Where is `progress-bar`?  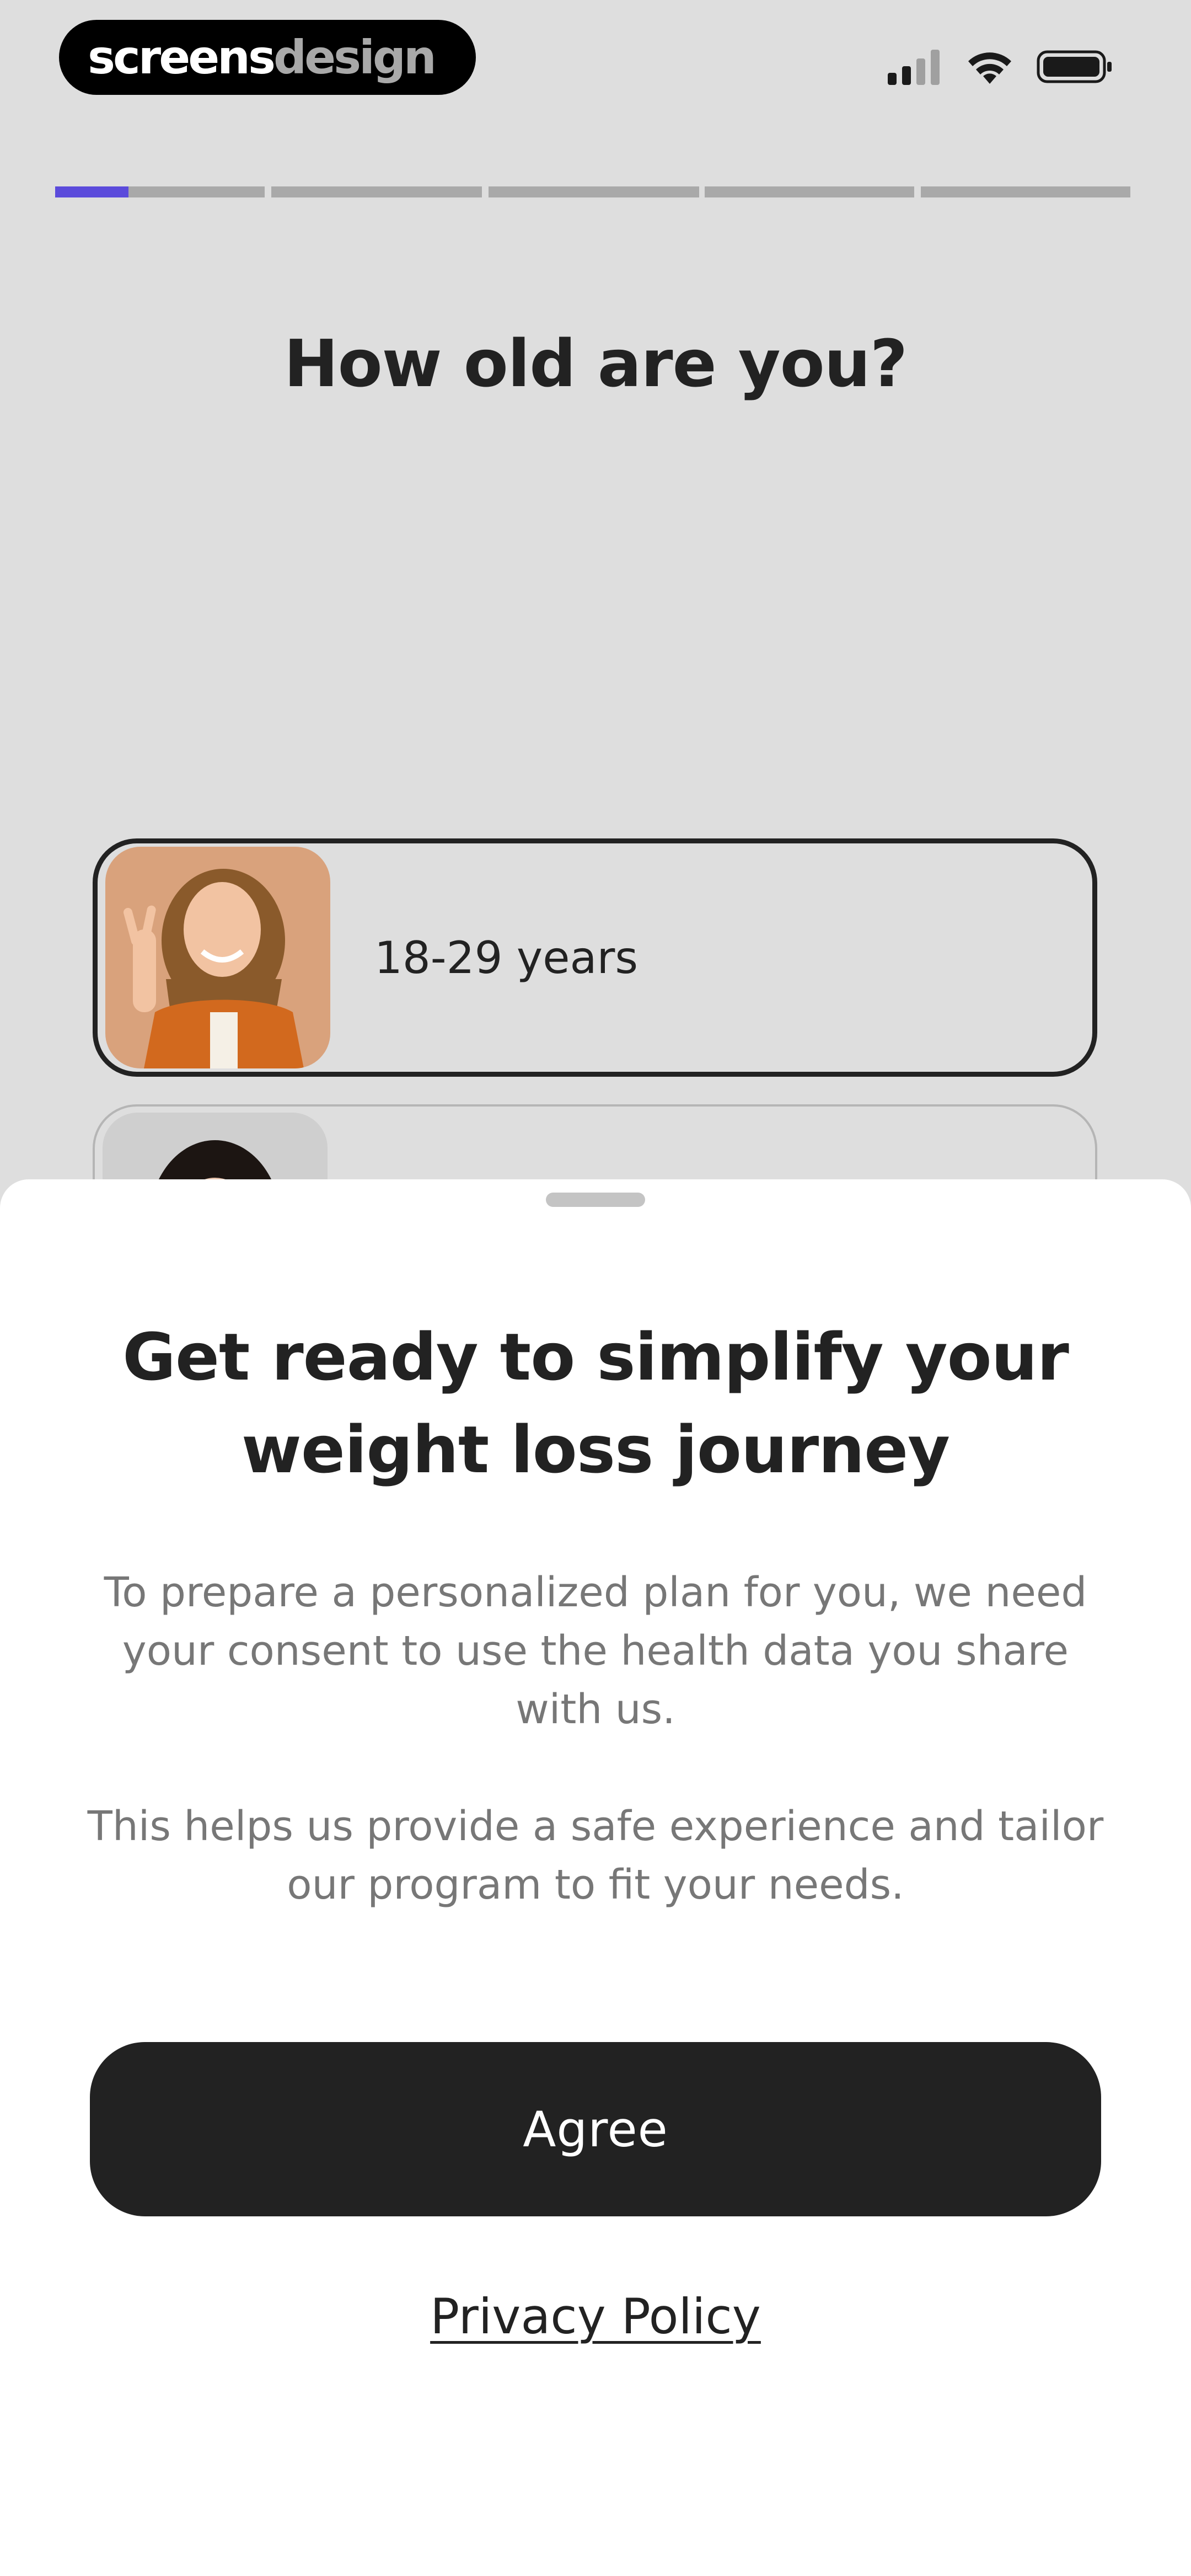
progress-bar is located at coordinates (592, 191).